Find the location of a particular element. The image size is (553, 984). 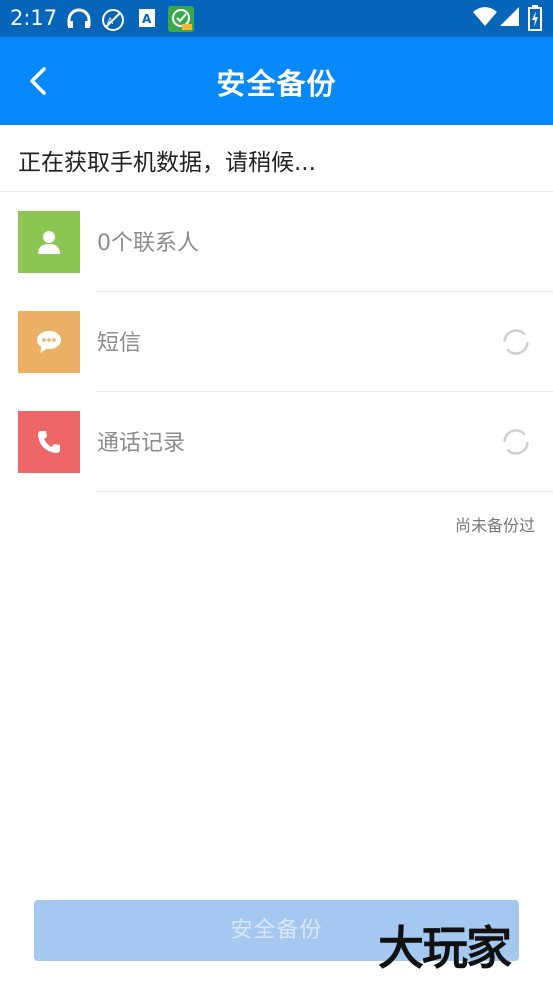

no-sync-icon: A is located at coordinates (113, 20).